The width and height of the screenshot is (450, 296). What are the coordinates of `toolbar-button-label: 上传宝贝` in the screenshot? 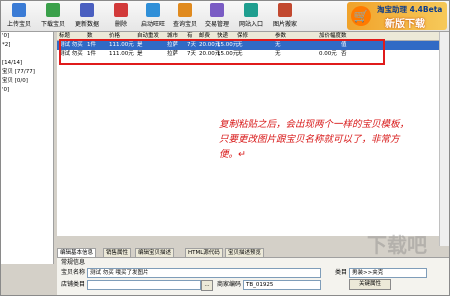 It's located at (18, 24).